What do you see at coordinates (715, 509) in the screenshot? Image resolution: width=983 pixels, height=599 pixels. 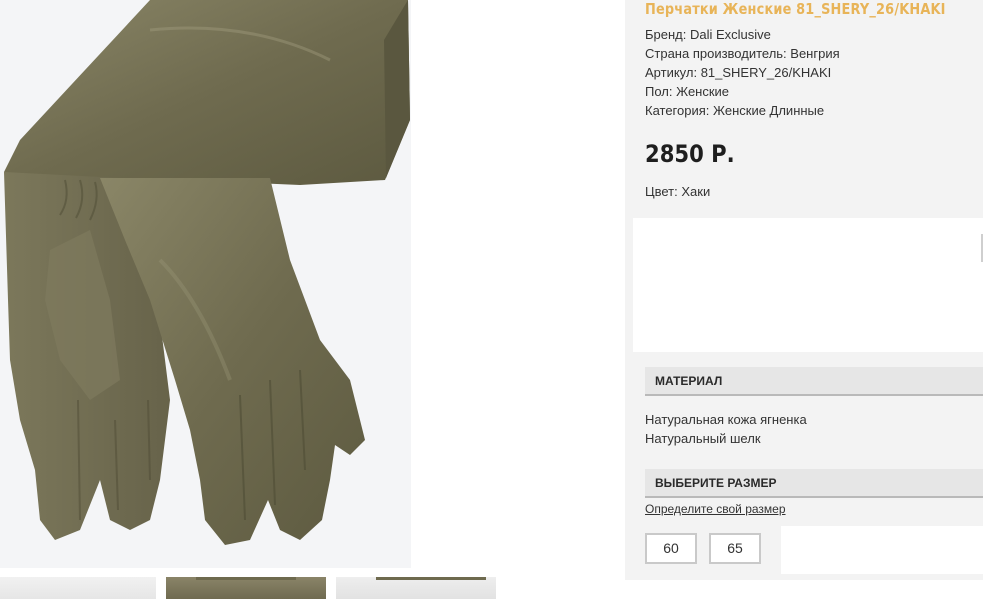 I see `size-guide-link: Определите свой размер` at bounding box center [715, 509].